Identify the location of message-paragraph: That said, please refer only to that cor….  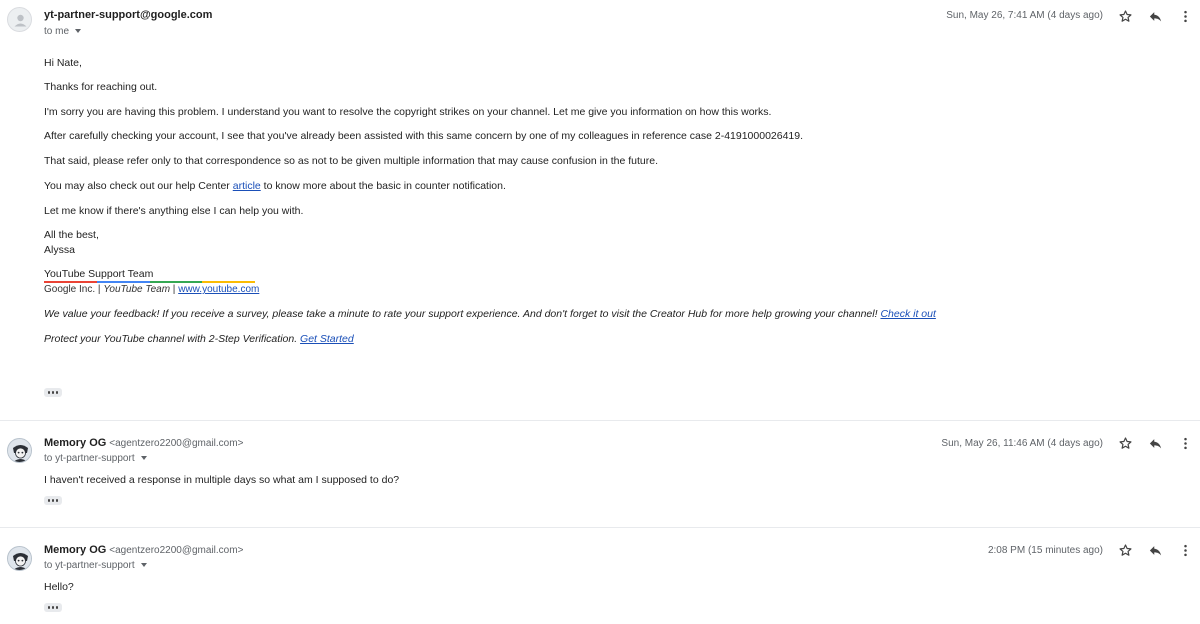
(351, 161).